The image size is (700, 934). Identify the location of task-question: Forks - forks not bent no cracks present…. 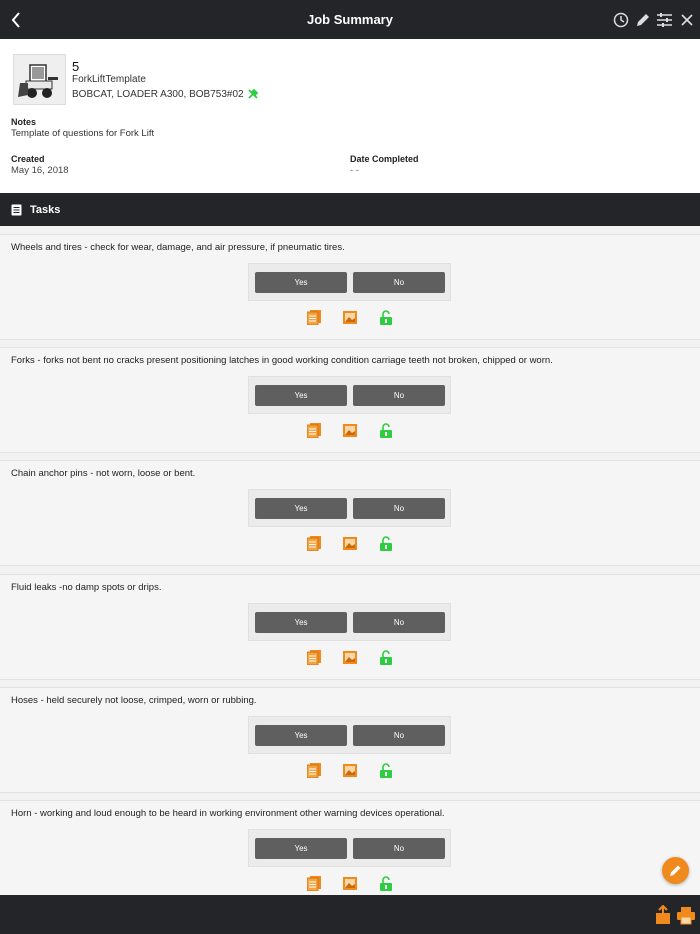
(282, 360).